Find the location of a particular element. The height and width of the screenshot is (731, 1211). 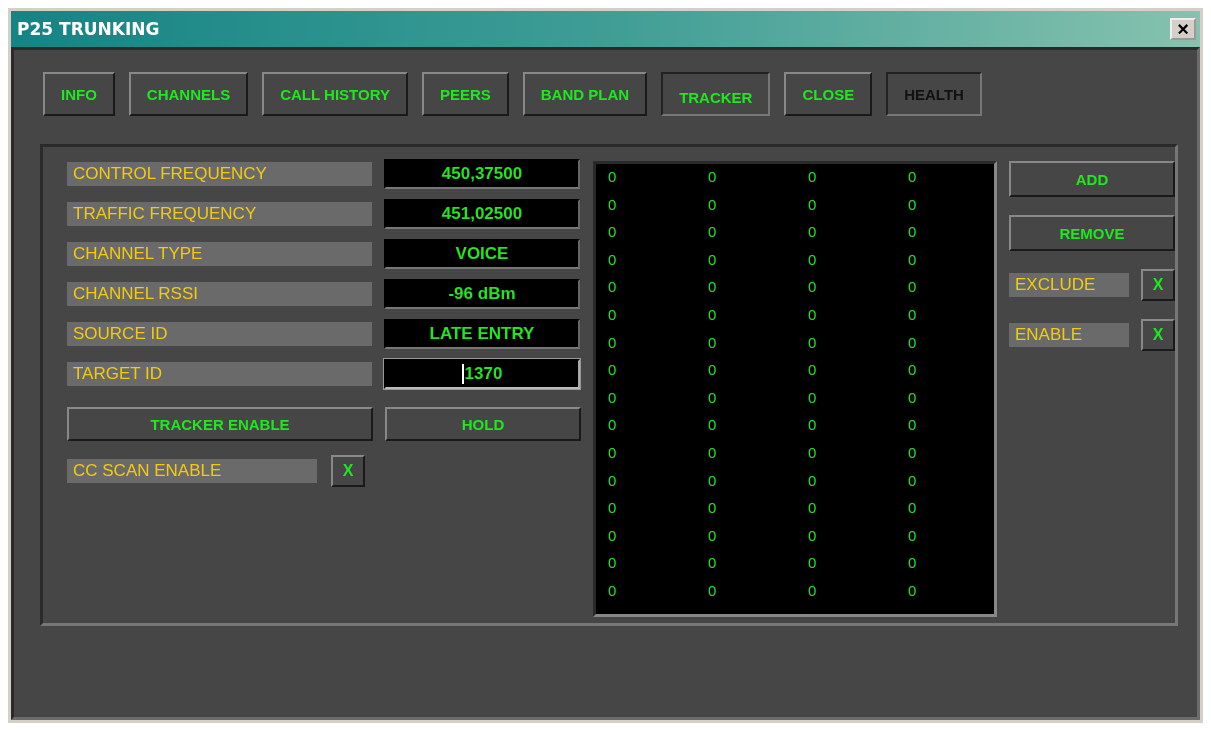

field-label: TRAFFIC FREQUENCY is located at coordinates (219, 214).